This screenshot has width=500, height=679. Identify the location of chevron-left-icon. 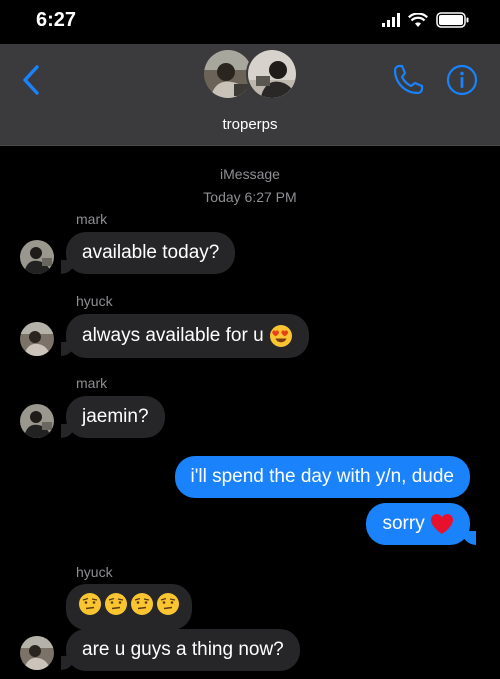
(31, 80).